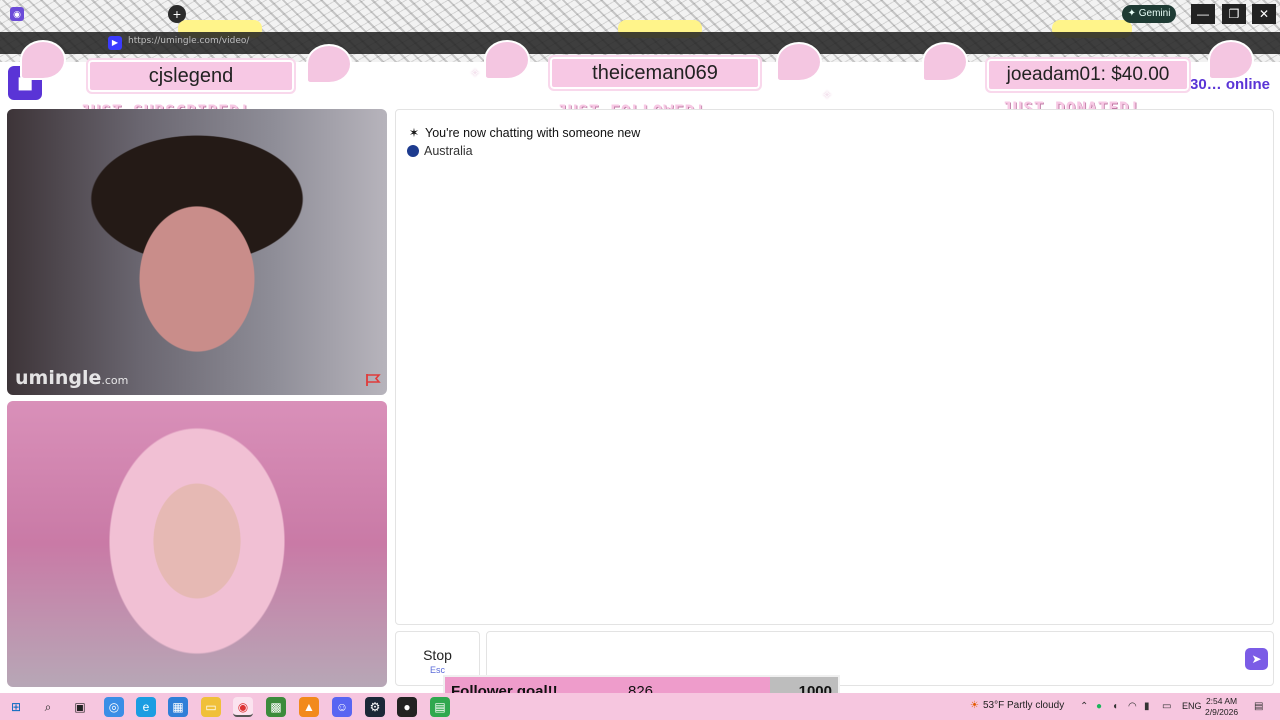 Image resolution: width=1280 pixels, height=720 pixels. I want to click on notification-icon: ▤, so click(1258, 706).